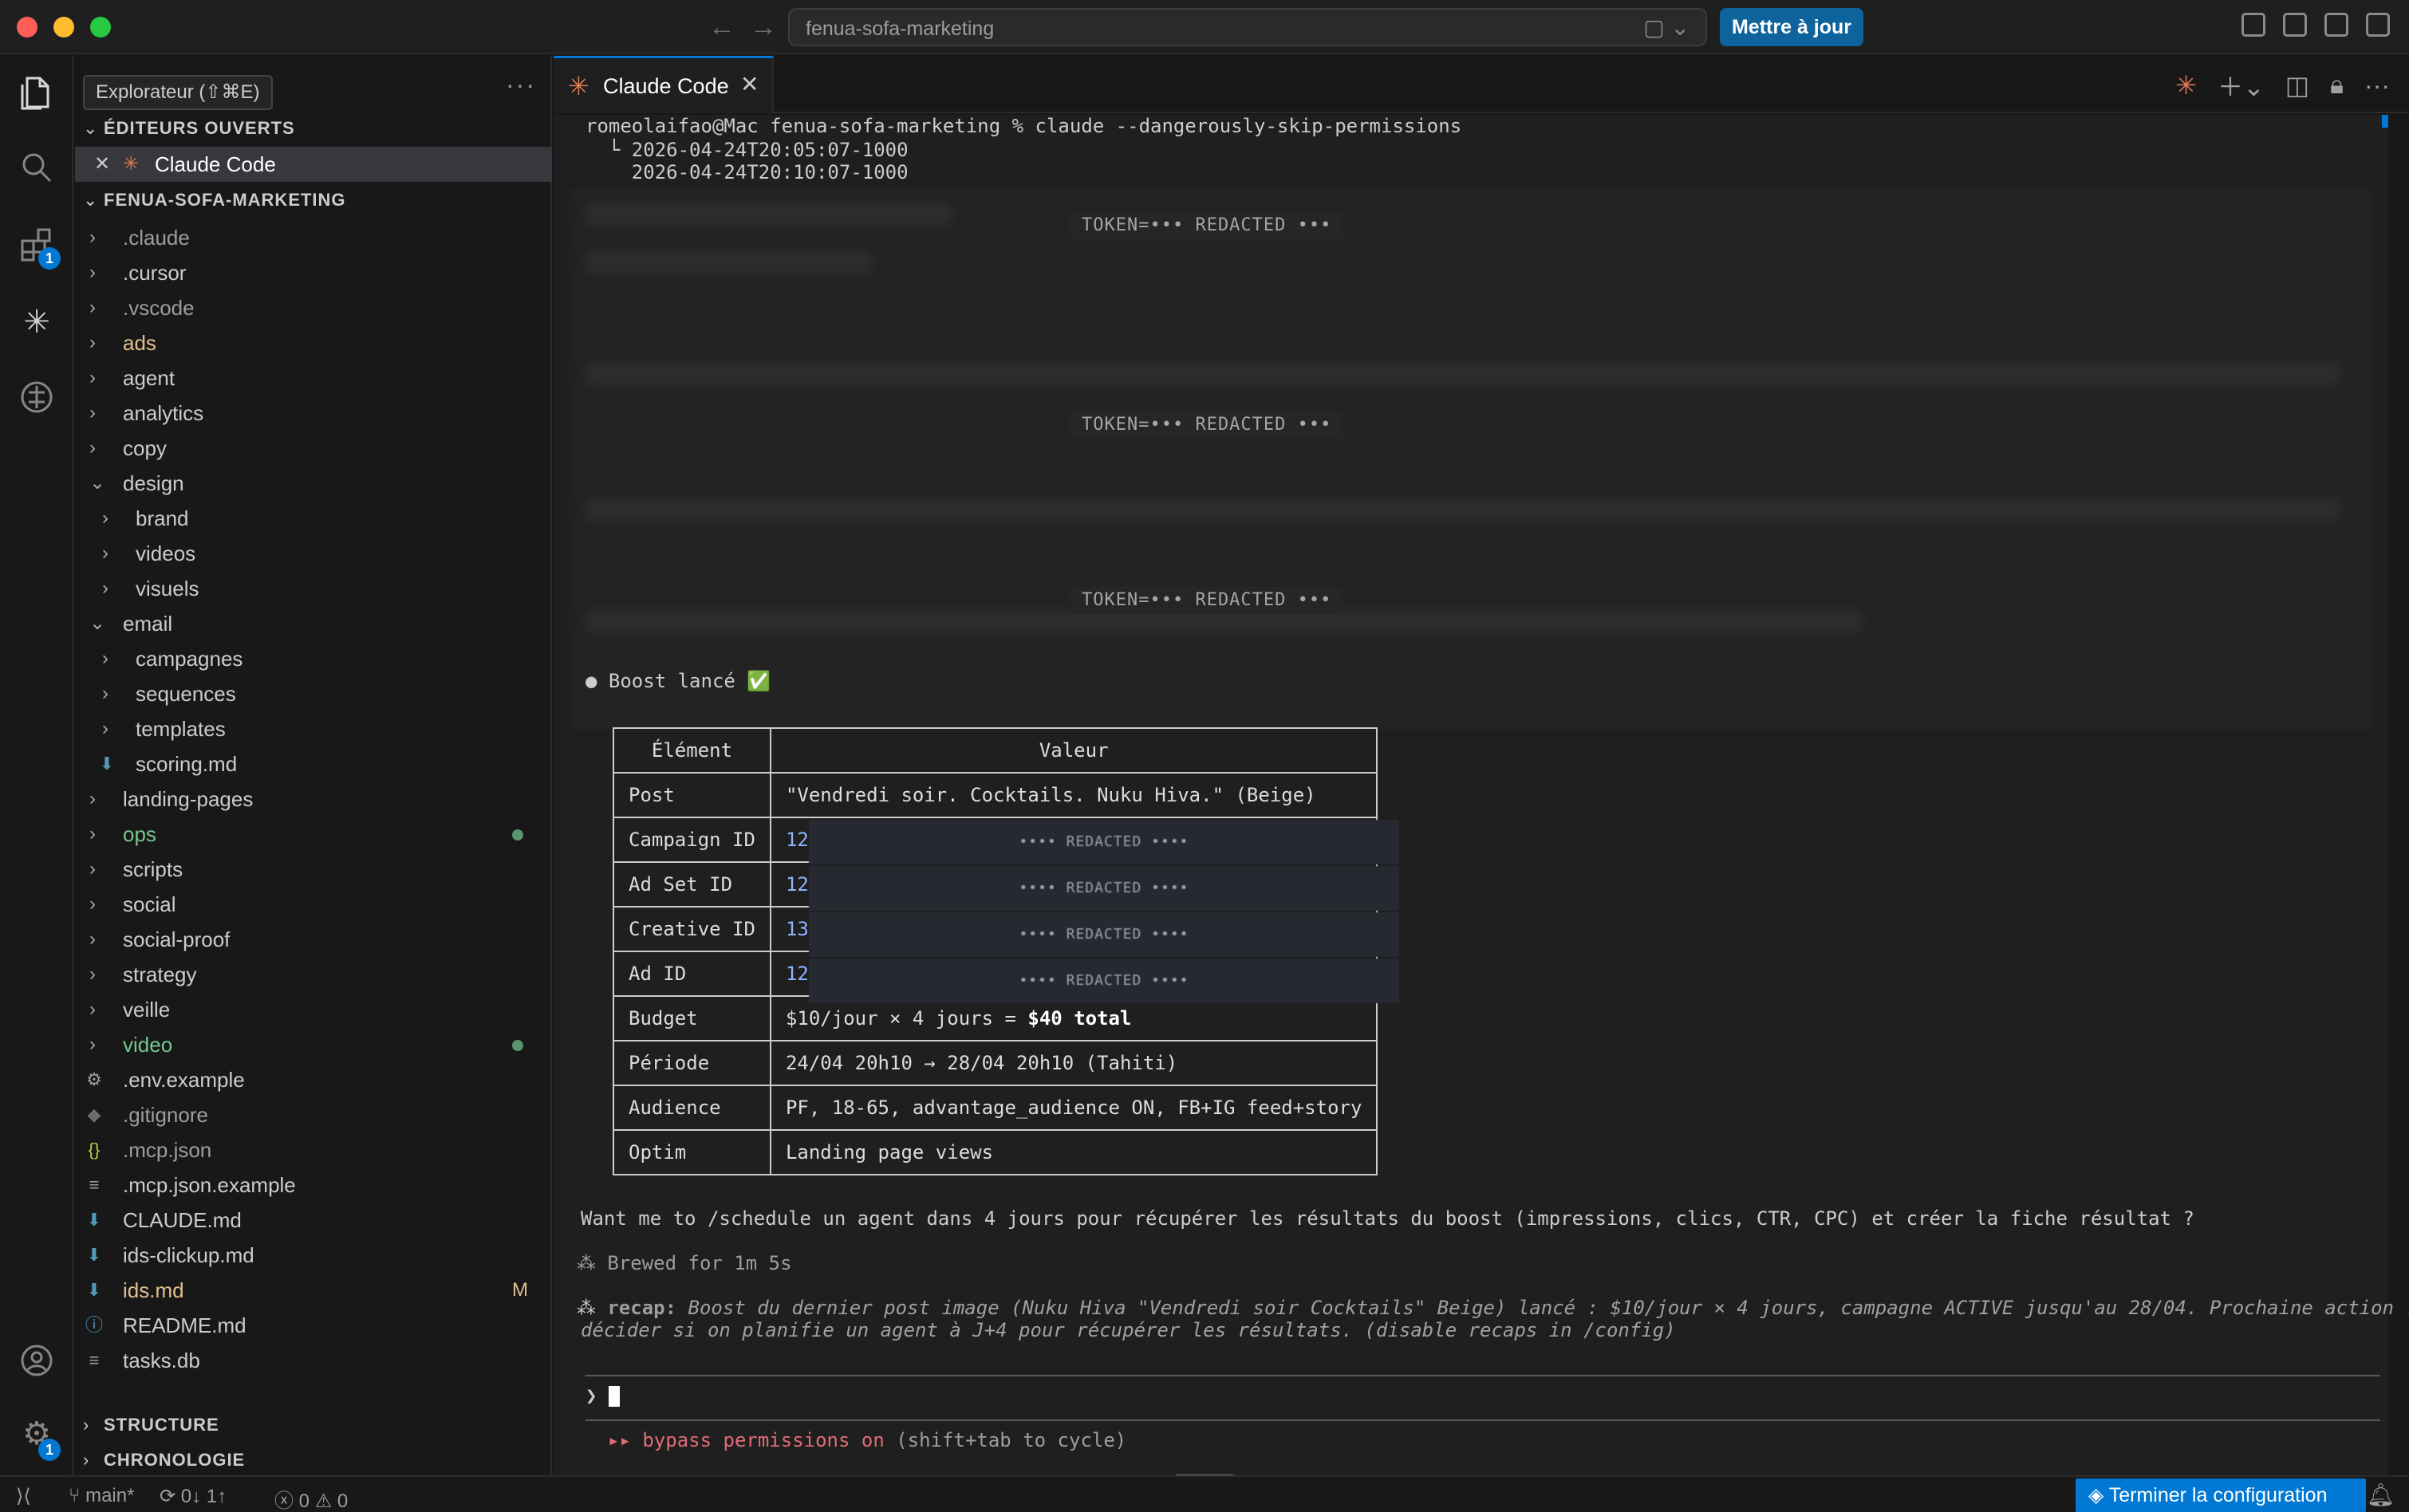 This screenshot has width=2409, height=1512. What do you see at coordinates (313, 870) in the screenshot?
I see `tree-item: › scripts` at bounding box center [313, 870].